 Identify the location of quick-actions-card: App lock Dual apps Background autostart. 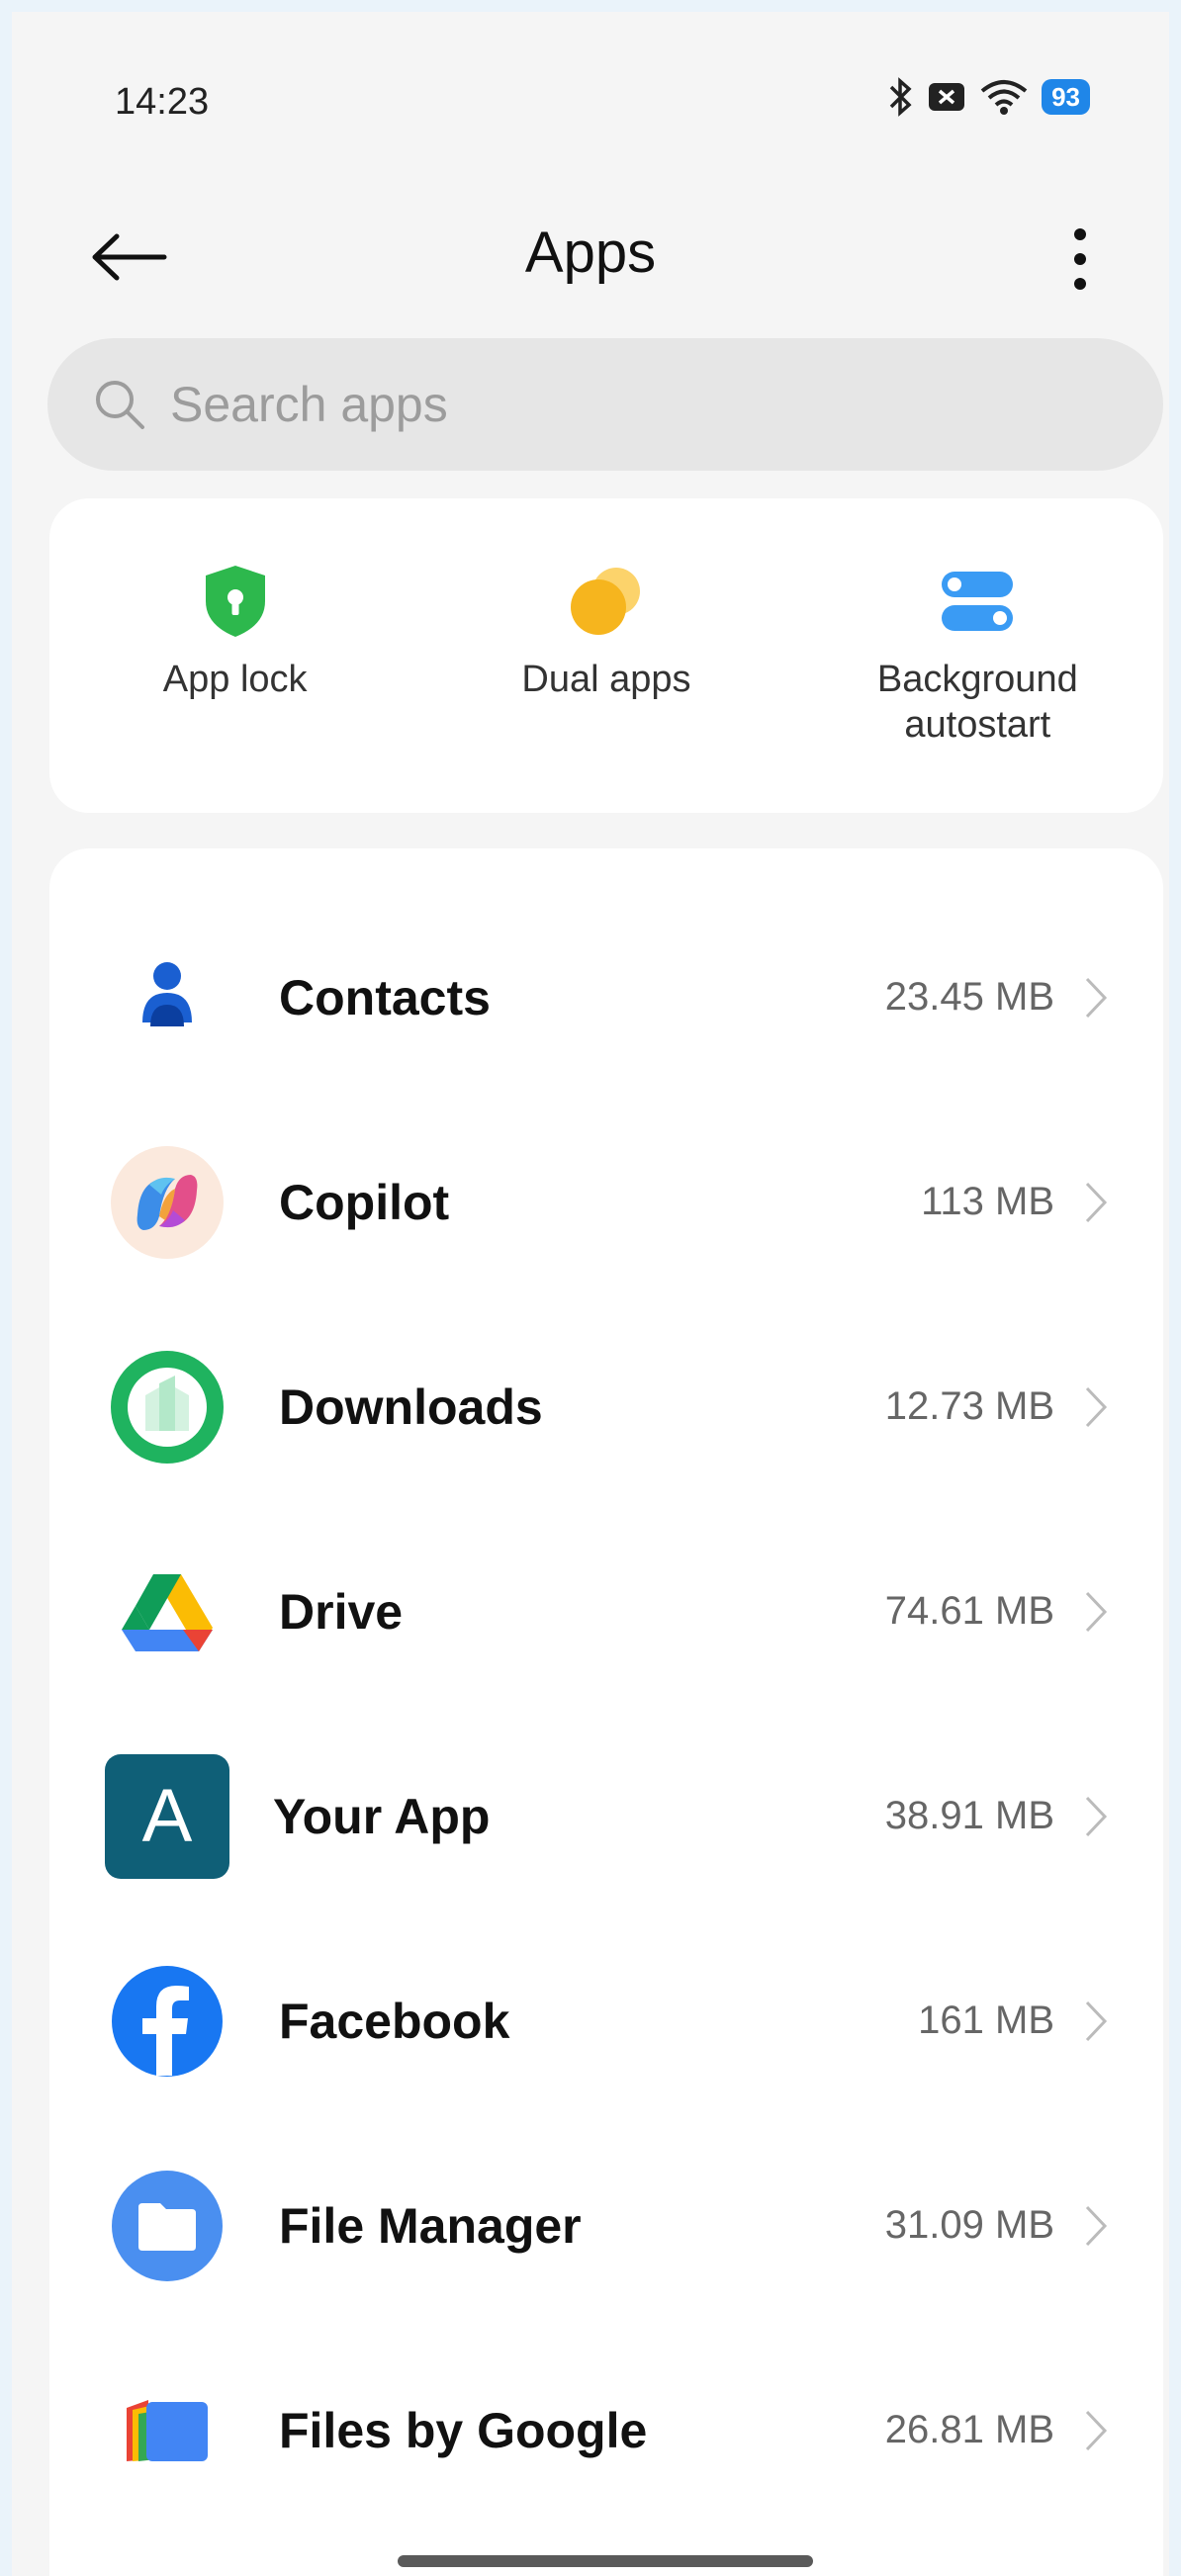
(606, 655).